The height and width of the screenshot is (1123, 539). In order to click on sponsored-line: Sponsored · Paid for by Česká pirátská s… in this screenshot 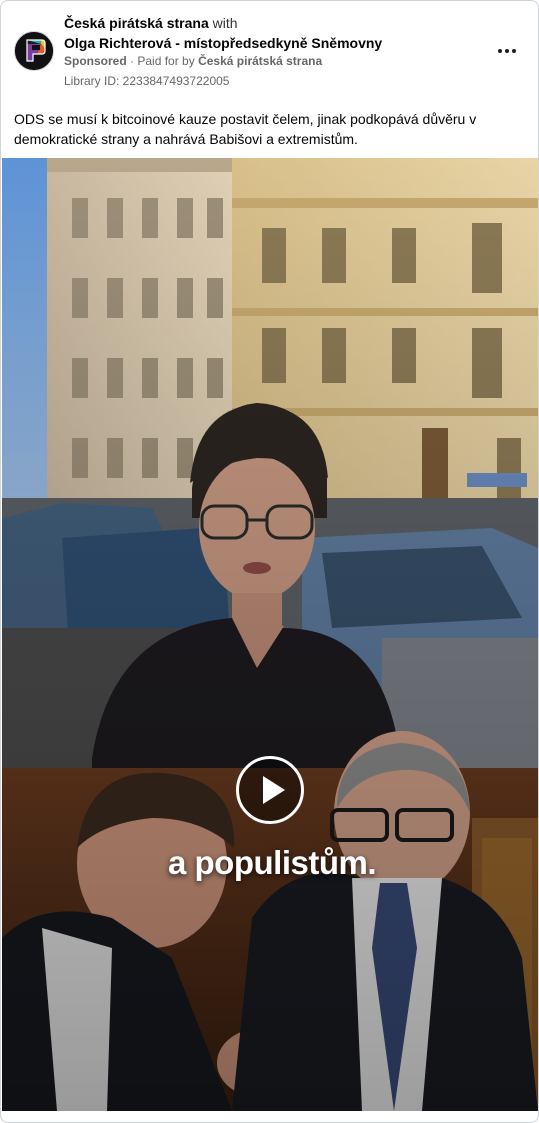, I will do `click(193, 61)`.